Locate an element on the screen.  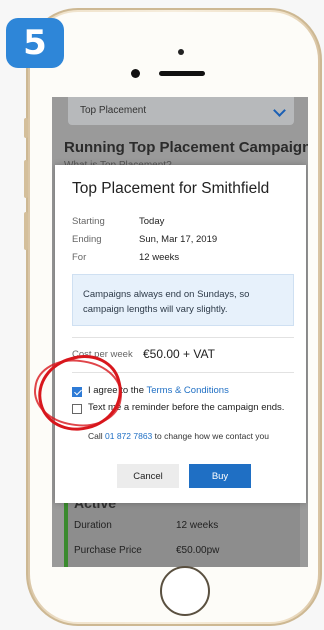
ending-label: Ending is located at coordinates (87, 239).